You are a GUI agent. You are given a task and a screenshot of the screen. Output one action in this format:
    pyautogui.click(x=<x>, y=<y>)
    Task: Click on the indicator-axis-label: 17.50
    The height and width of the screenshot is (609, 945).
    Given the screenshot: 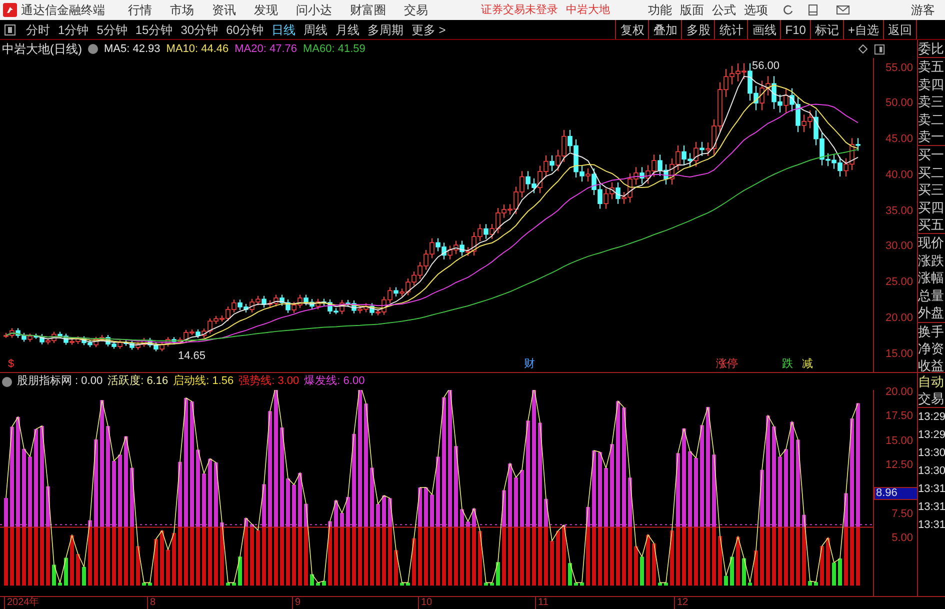 What is the action you would take?
    pyautogui.click(x=899, y=416)
    